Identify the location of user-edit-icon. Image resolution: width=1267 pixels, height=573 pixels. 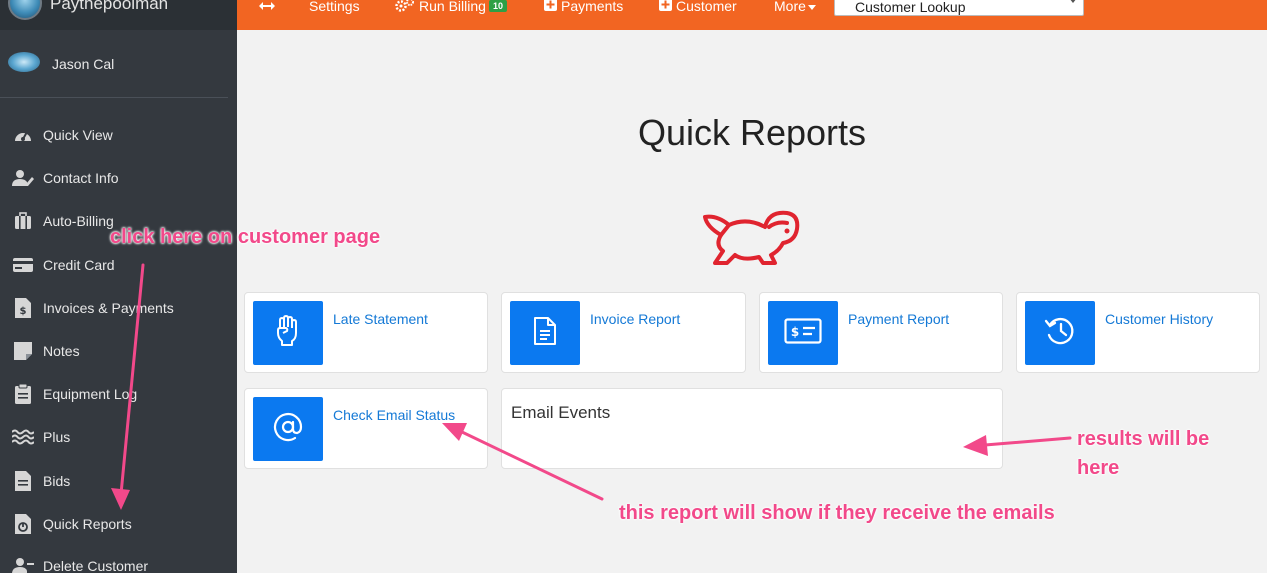
(23, 178).